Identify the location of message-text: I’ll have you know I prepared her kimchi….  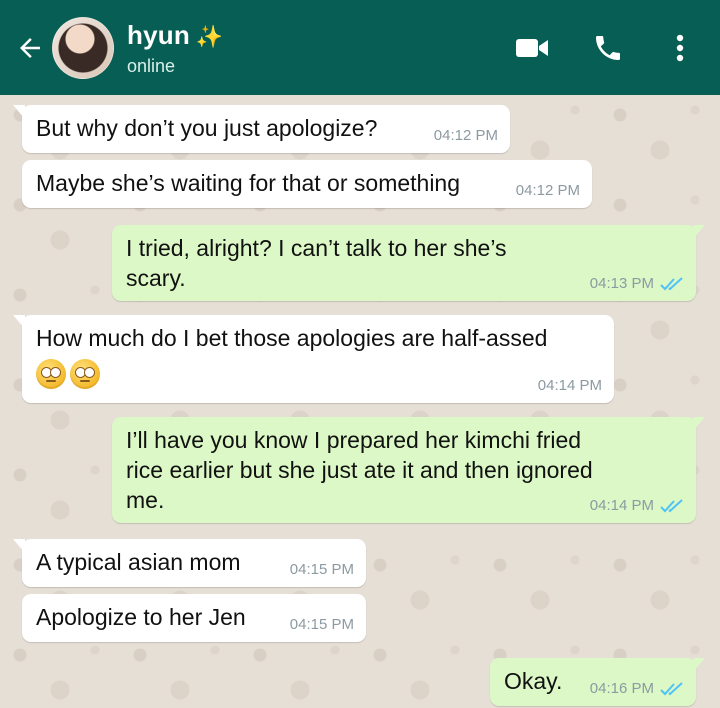
(359, 470).